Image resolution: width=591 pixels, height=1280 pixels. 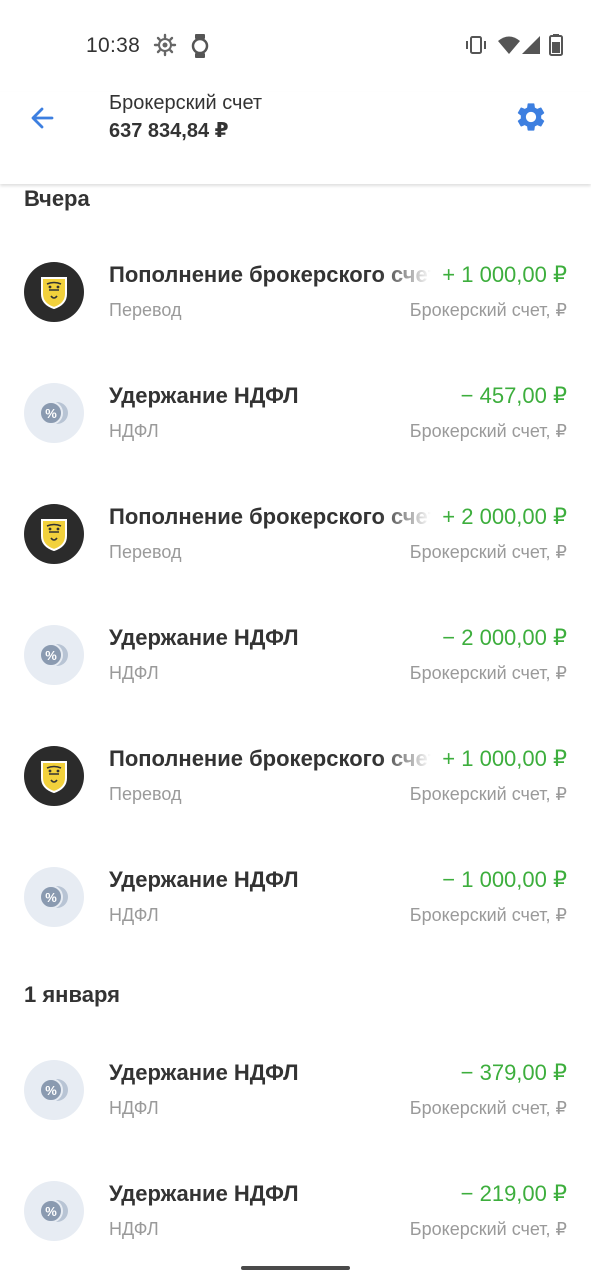 I want to click on signal-icon, so click(x=531, y=47).